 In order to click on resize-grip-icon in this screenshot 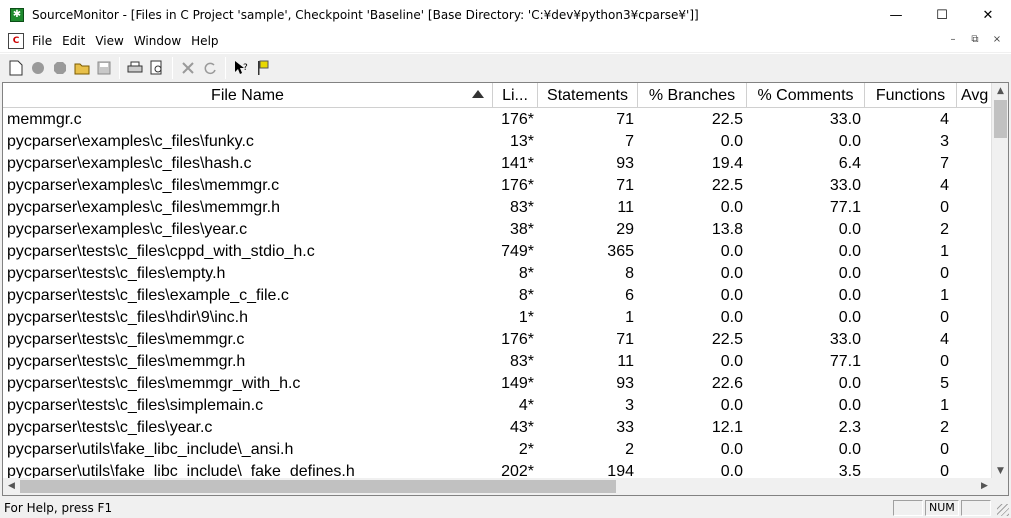, I will do `click(1003, 510)`.